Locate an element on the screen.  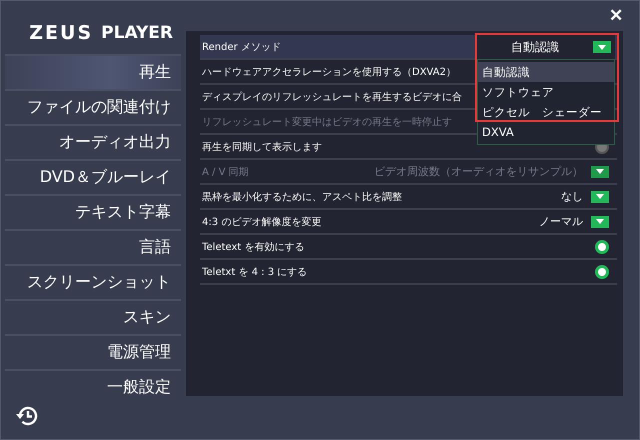
setting-label: A / V 同期 is located at coordinates (225, 172).